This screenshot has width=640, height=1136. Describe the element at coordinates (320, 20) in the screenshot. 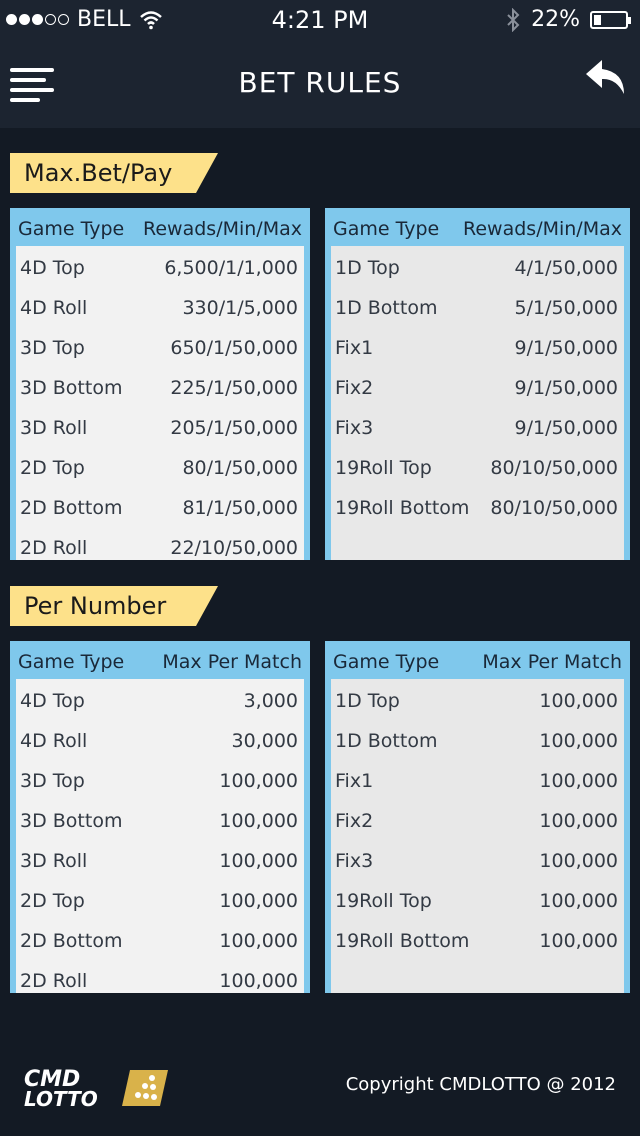

I see `status-bar: BELL 4:21 PM 22%` at that location.